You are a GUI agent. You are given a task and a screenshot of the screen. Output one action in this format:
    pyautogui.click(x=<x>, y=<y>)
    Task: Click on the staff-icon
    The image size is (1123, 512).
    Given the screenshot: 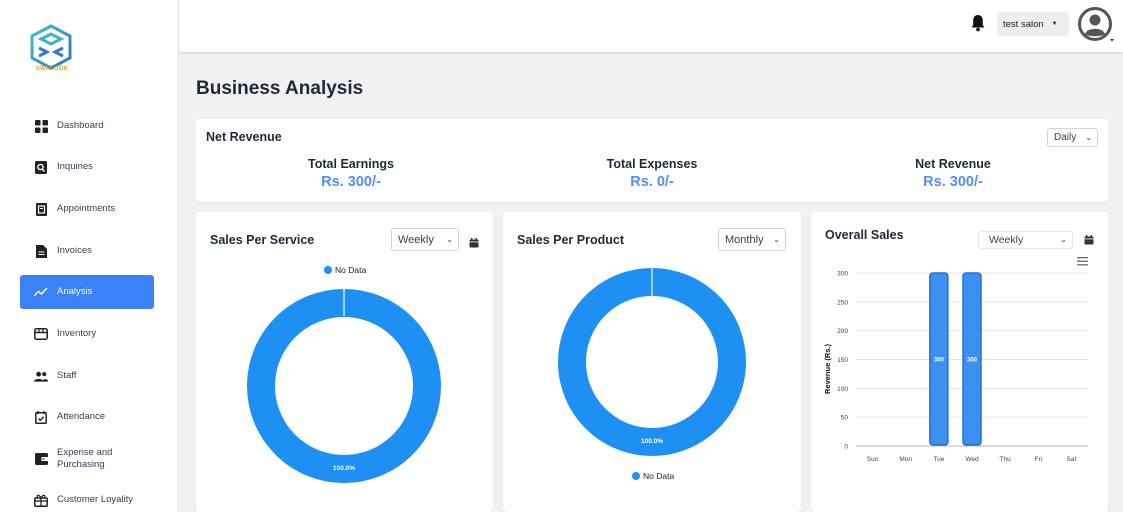 What is the action you would take?
    pyautogui.click(x=41, y=376)
    